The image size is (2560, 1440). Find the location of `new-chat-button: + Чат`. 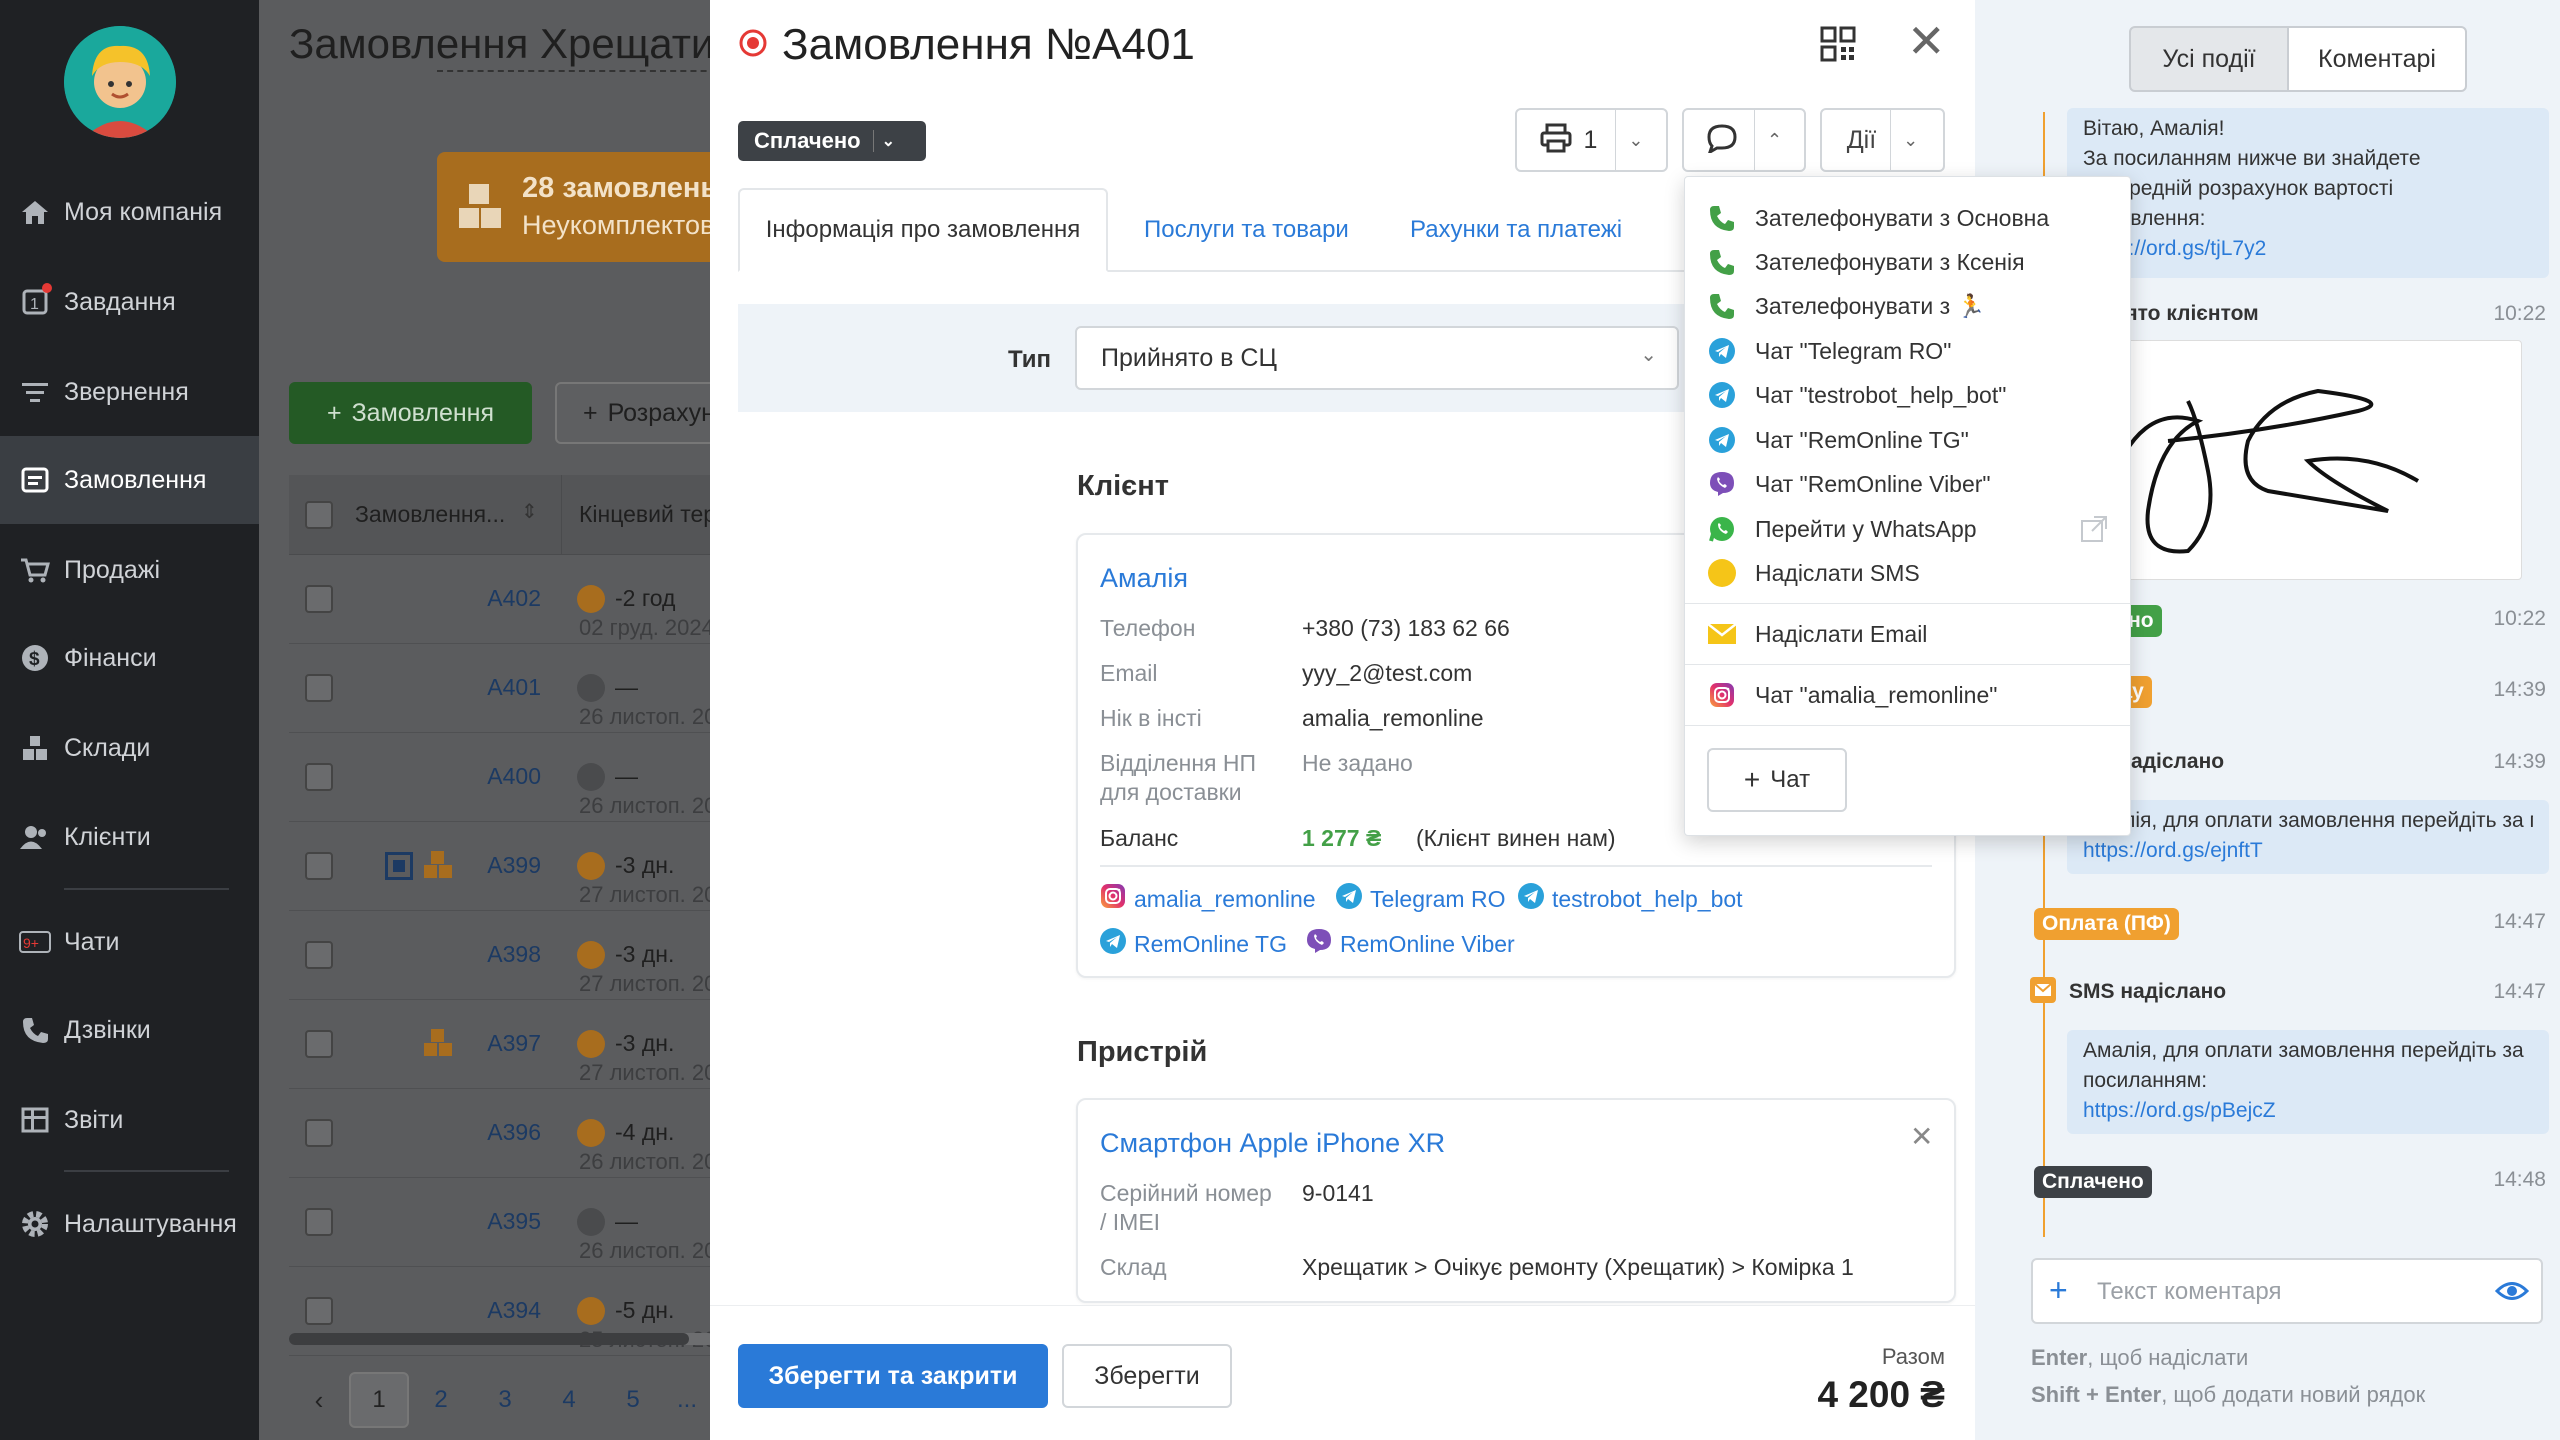

new-chat-button: + Чат is located at coordinates (1777, 780).